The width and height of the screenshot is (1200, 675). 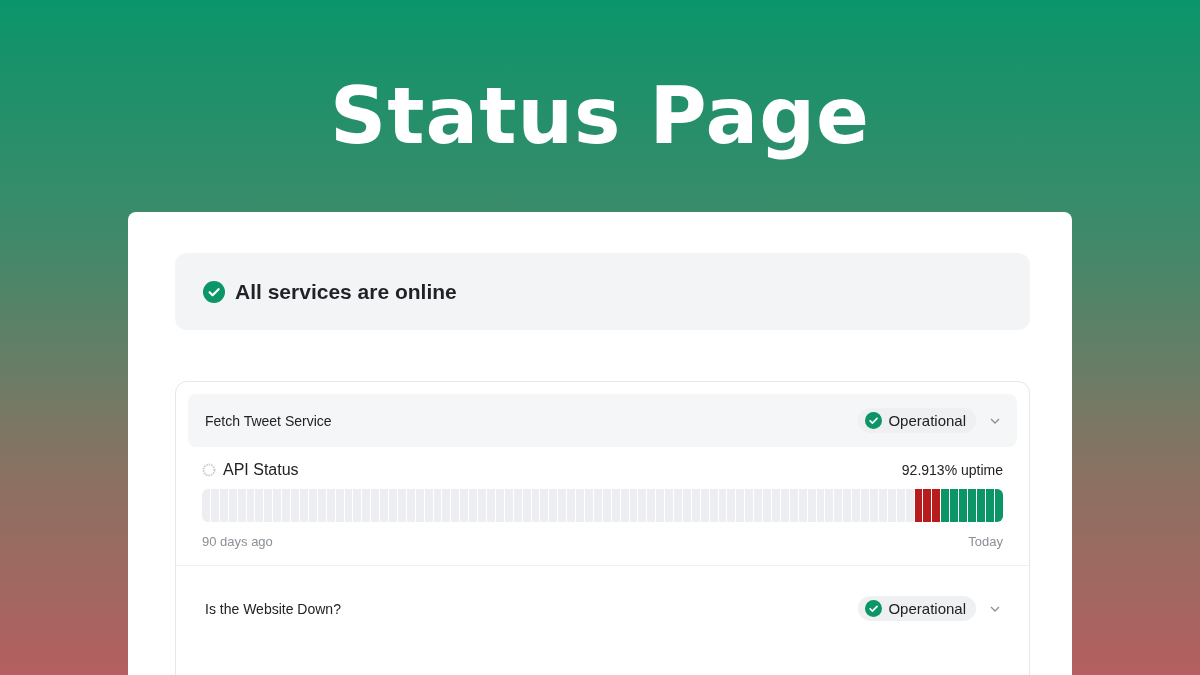 I want to click on monitor-name: API Status, so click(x=261, y=470).